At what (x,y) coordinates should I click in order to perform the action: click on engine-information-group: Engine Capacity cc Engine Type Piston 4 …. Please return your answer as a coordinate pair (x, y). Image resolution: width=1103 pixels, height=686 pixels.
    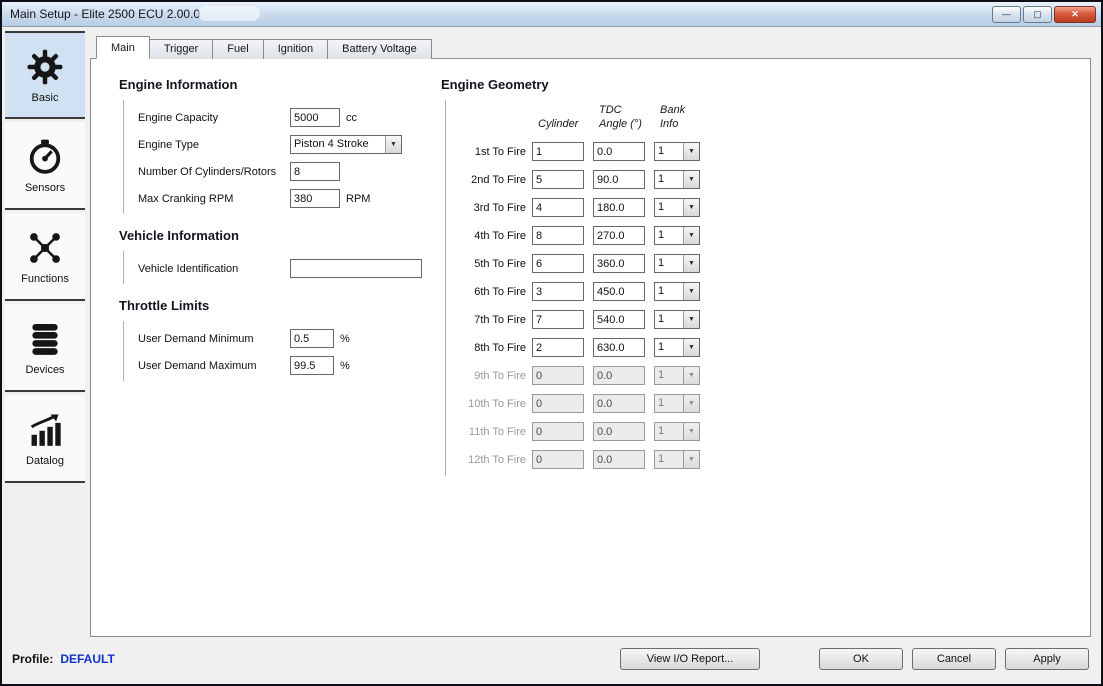
    Looking at the image, I should click on (268, 157).